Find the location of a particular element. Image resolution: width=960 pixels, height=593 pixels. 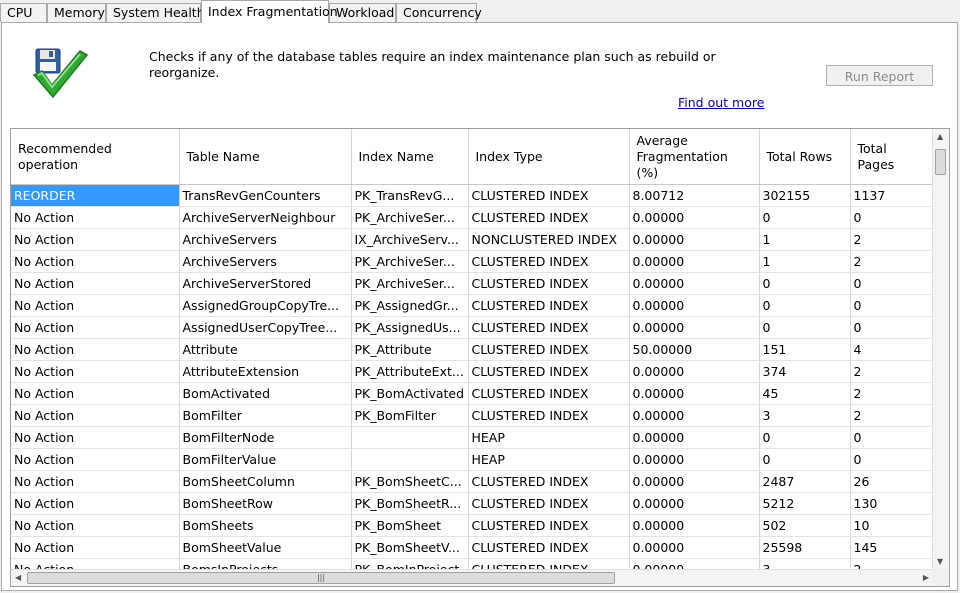

table-cell: BomActivated is located at coordinates (265, 393).